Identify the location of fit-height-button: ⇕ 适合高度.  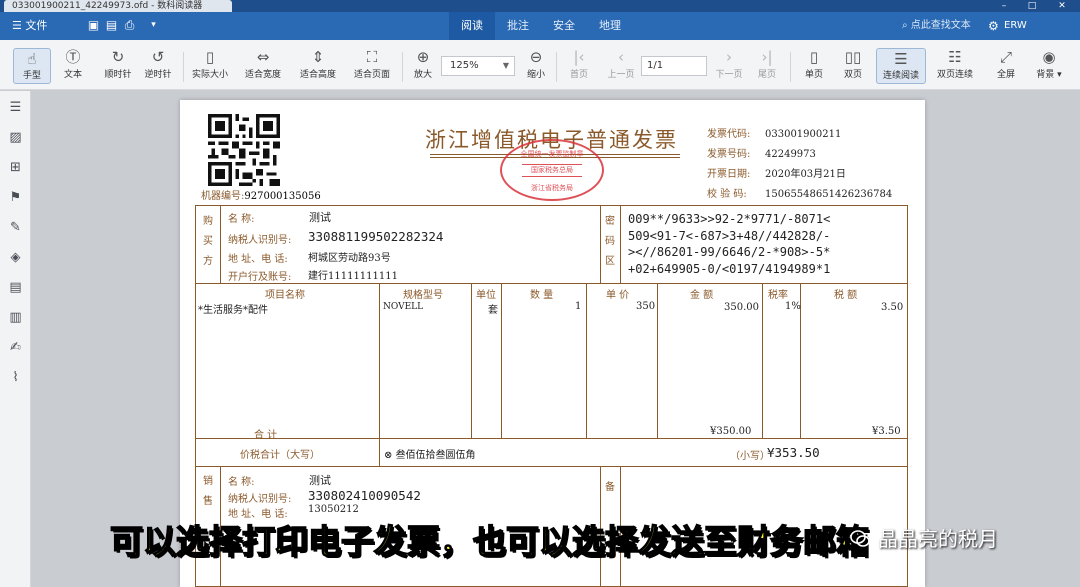
(318, 66).